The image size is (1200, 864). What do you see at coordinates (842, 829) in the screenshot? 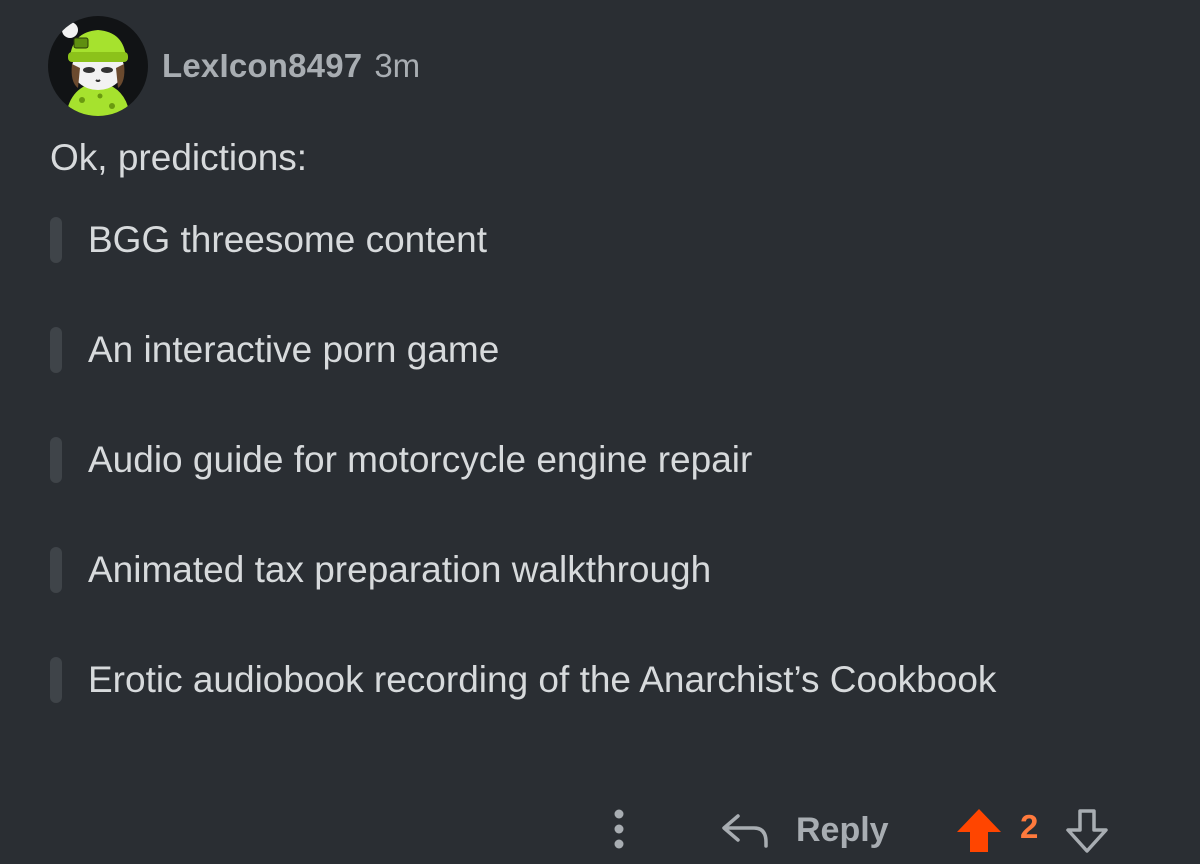
I see `reply-label: Reply` at bounding box center [842, 829].